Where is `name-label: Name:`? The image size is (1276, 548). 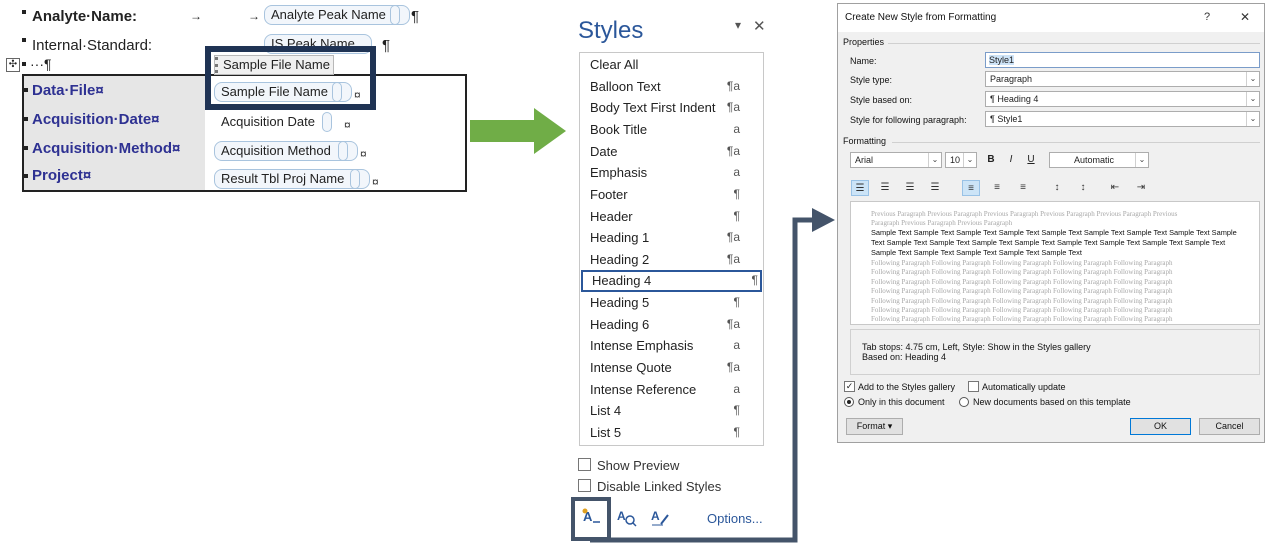
name-label: Name: is located at coordinates (863, 61).